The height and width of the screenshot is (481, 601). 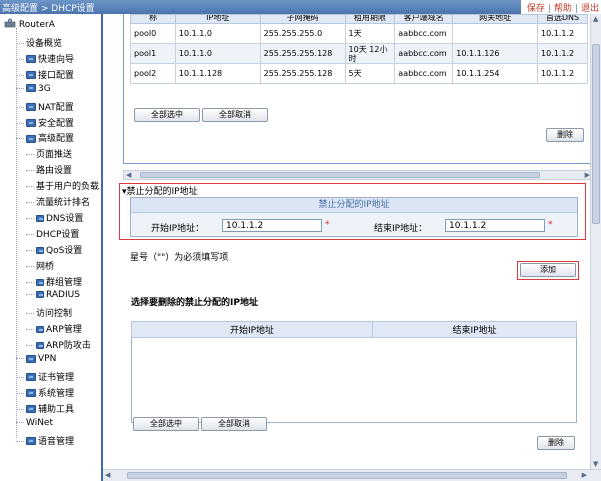 I want to click on cell: 255.255.255.0, so click(x=302, y=33).